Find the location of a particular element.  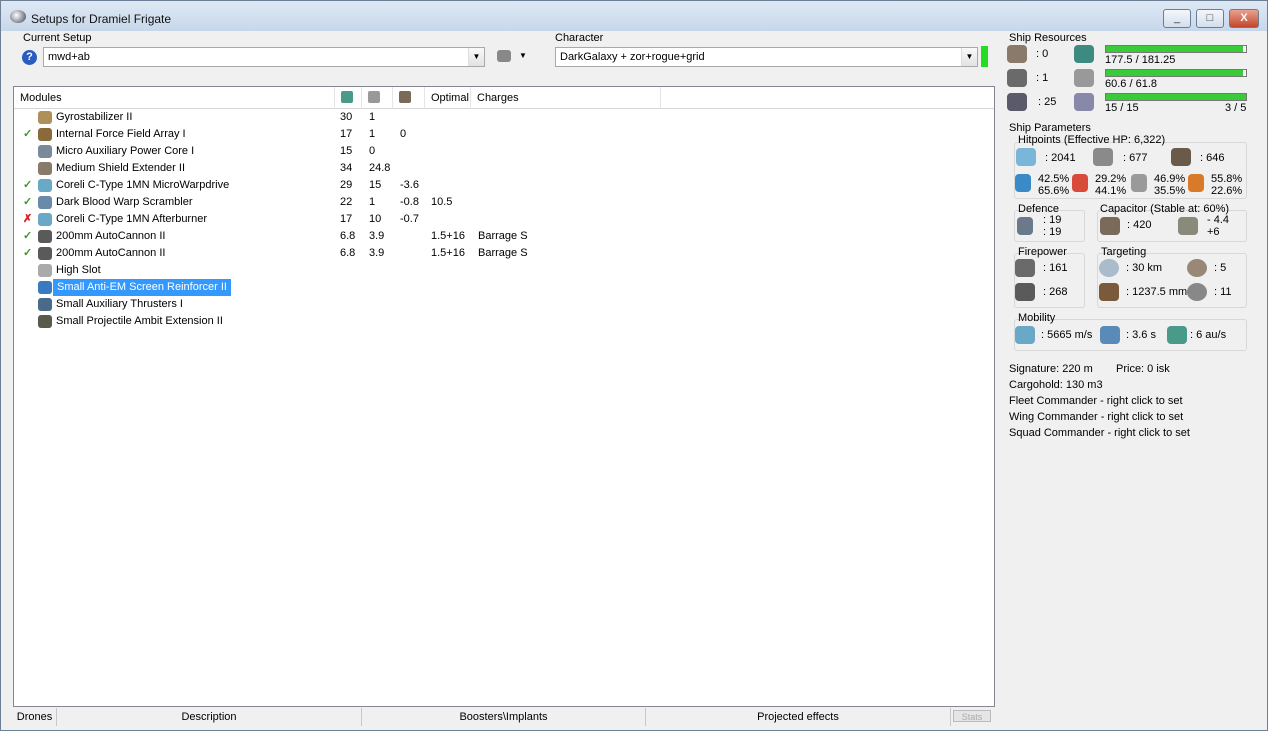

column-powergrid is located at coordinates (377, 98).